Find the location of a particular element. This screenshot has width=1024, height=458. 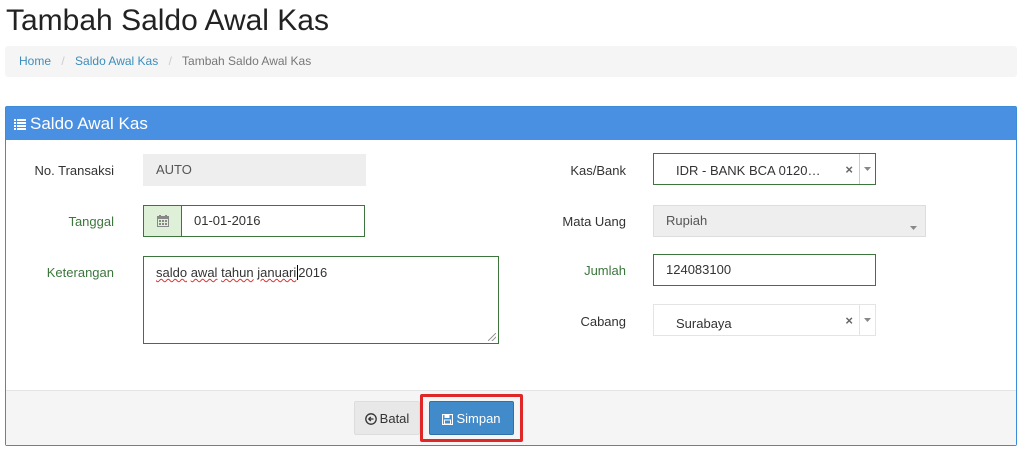

batal-button-label: Batal is located at coordinates (394, 418).